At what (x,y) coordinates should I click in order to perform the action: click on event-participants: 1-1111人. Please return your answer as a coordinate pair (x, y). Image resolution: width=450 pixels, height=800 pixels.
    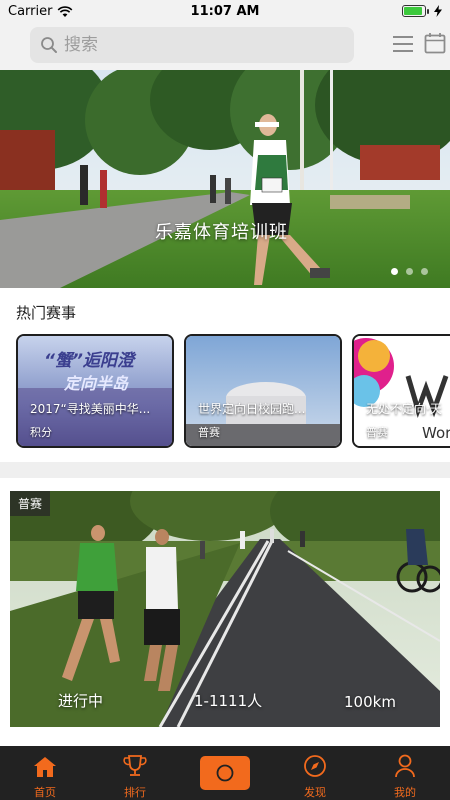
    Looking at the image, I should click on (228, 701).